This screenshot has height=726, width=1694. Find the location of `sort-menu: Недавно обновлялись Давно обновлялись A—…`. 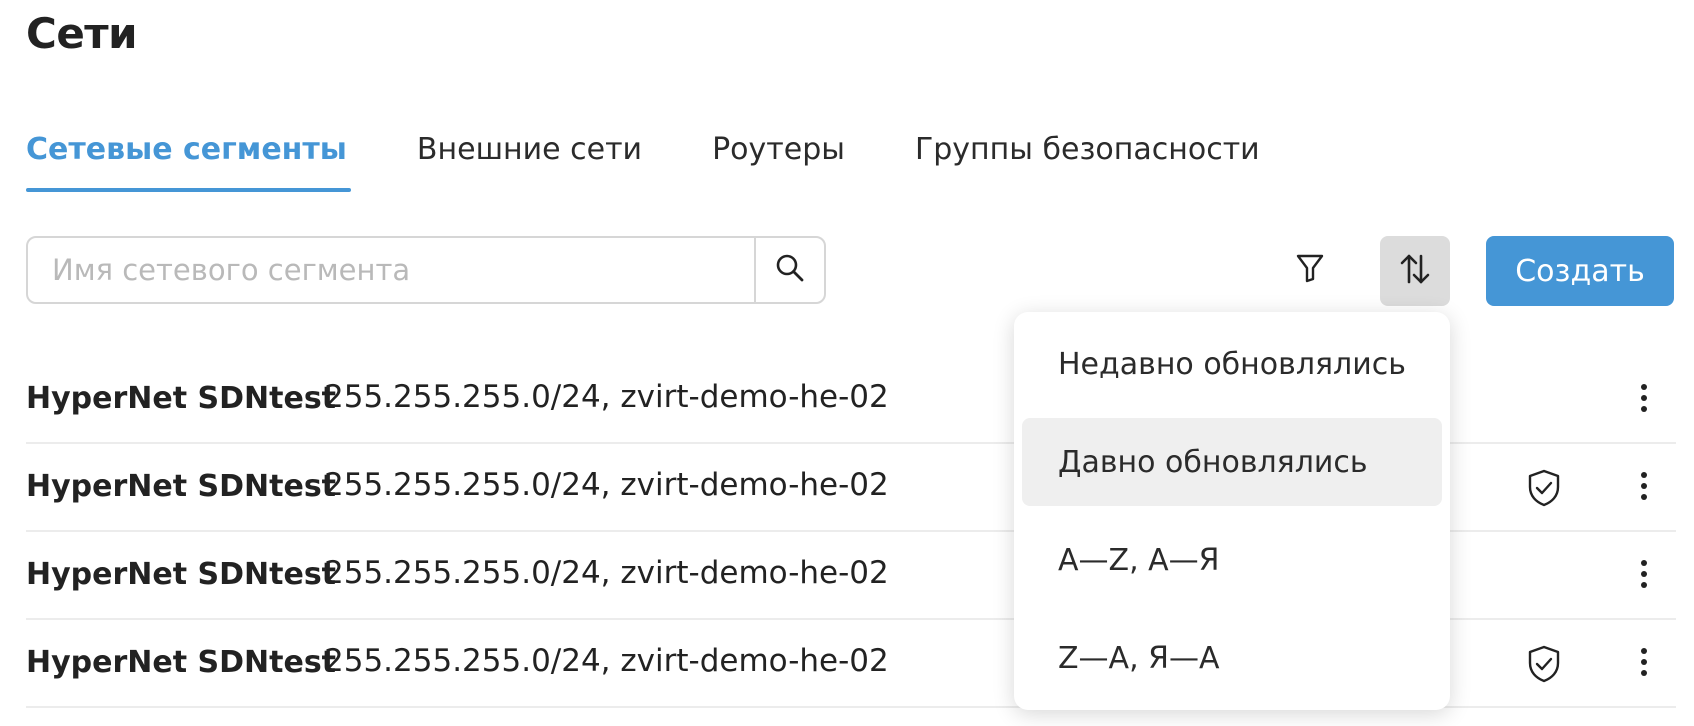

sort-menu: Недавно обновлялись Давно обновлялись A—… is located at coordinates (1232, 511).